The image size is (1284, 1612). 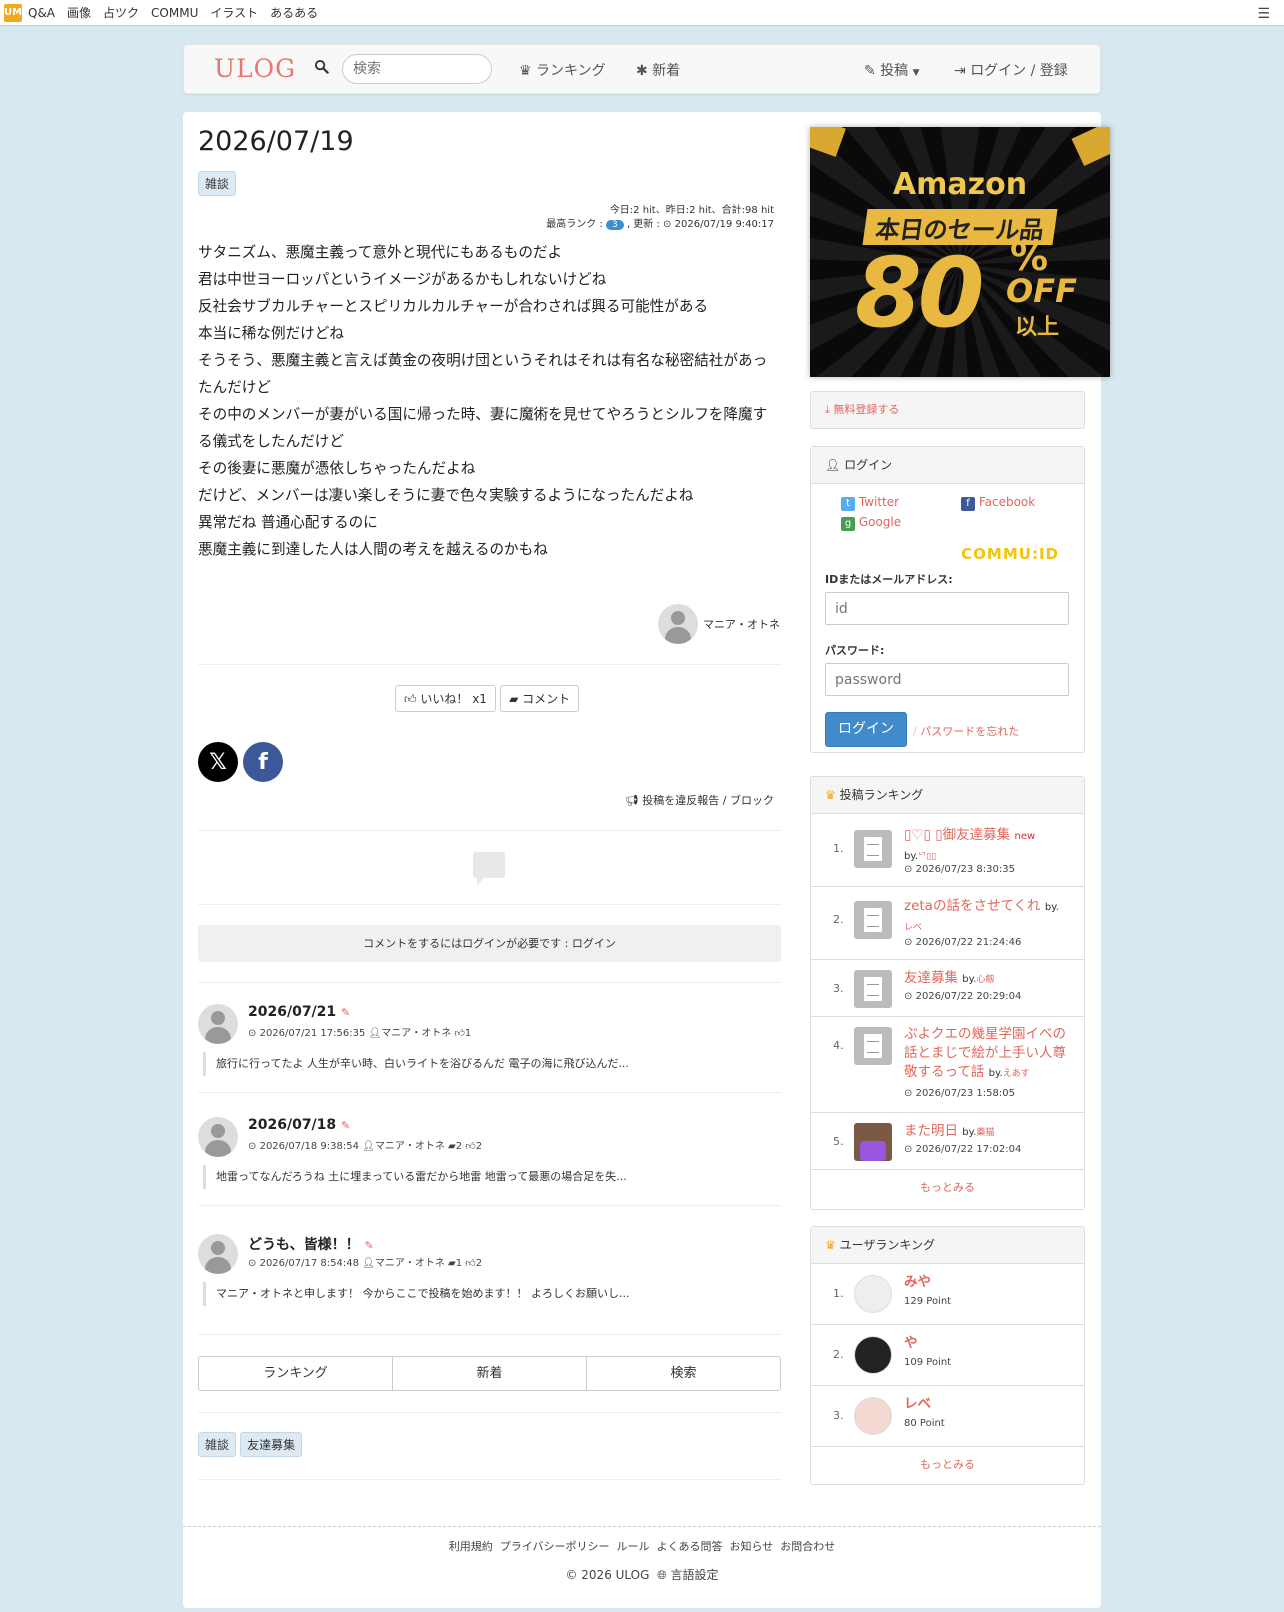 I want to click on user-ranking-item: 1. みや 129 Point, so click(x=947, y=1294).